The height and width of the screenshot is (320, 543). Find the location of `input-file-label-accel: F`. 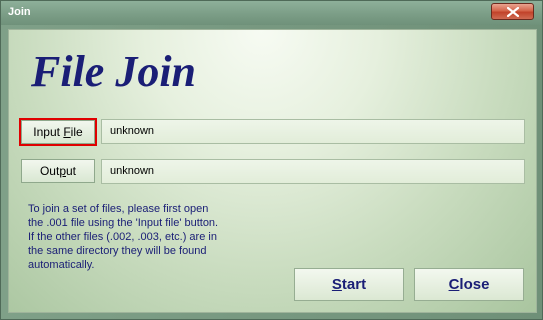

input-file-label-accel: F is located at coordinates (67, 132).